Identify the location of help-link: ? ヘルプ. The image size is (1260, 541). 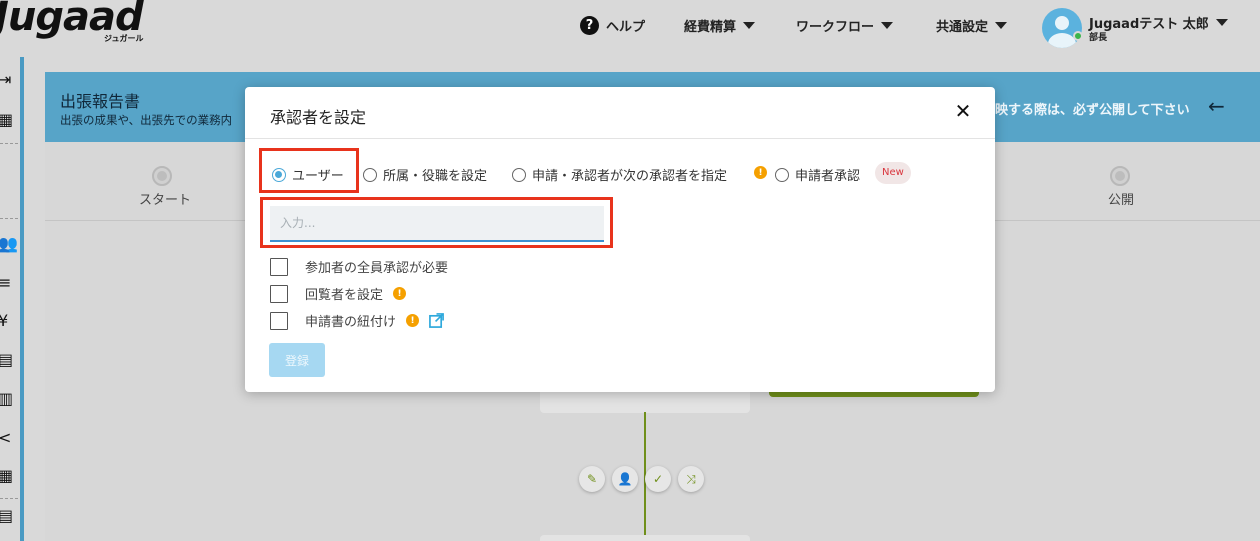
(612, 25).